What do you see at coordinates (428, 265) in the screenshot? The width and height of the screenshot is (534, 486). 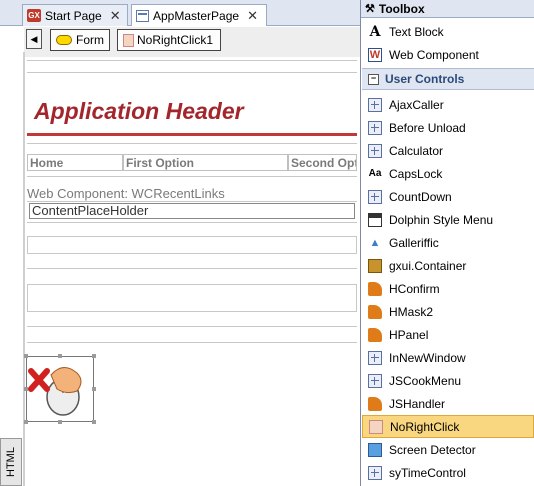 I see `toolbox-item-label: gxui.Container` at bounding box center [428, 265].